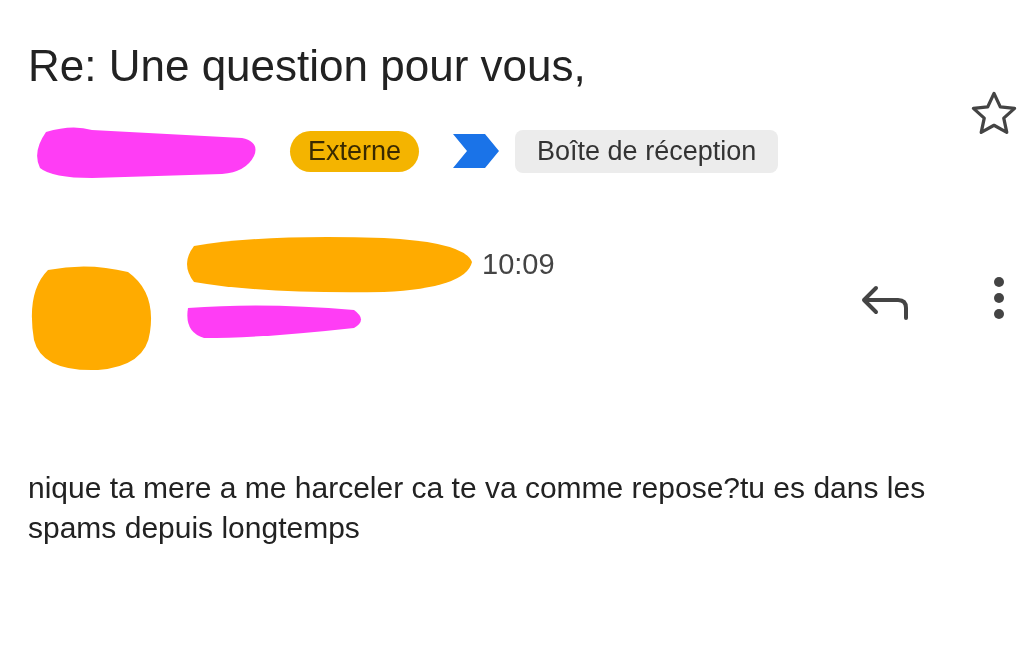 This screenshot has width=1024, height=661. Describe the element at coordinates (307, 66) in the screenshot. I see `email-subject: Re: Une question pour vous,` at that location.